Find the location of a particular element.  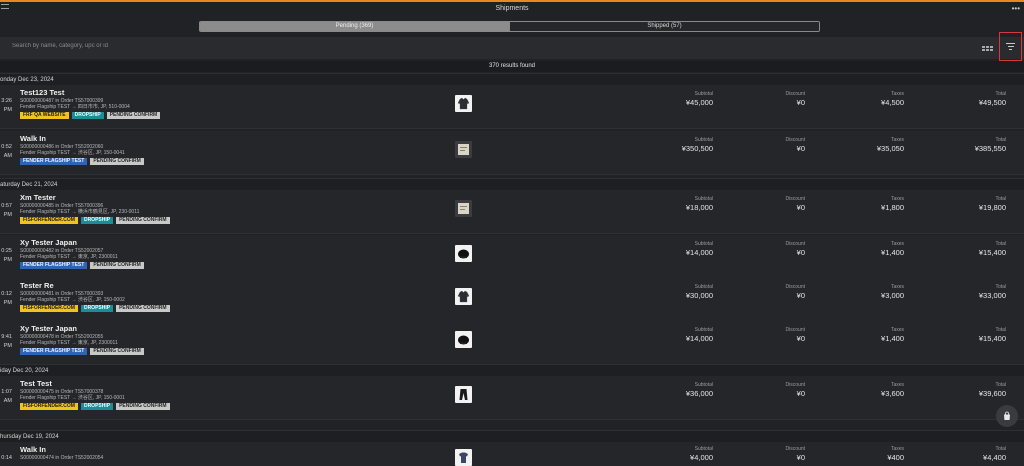

filter-icon is located at coordinates (1010, 43).